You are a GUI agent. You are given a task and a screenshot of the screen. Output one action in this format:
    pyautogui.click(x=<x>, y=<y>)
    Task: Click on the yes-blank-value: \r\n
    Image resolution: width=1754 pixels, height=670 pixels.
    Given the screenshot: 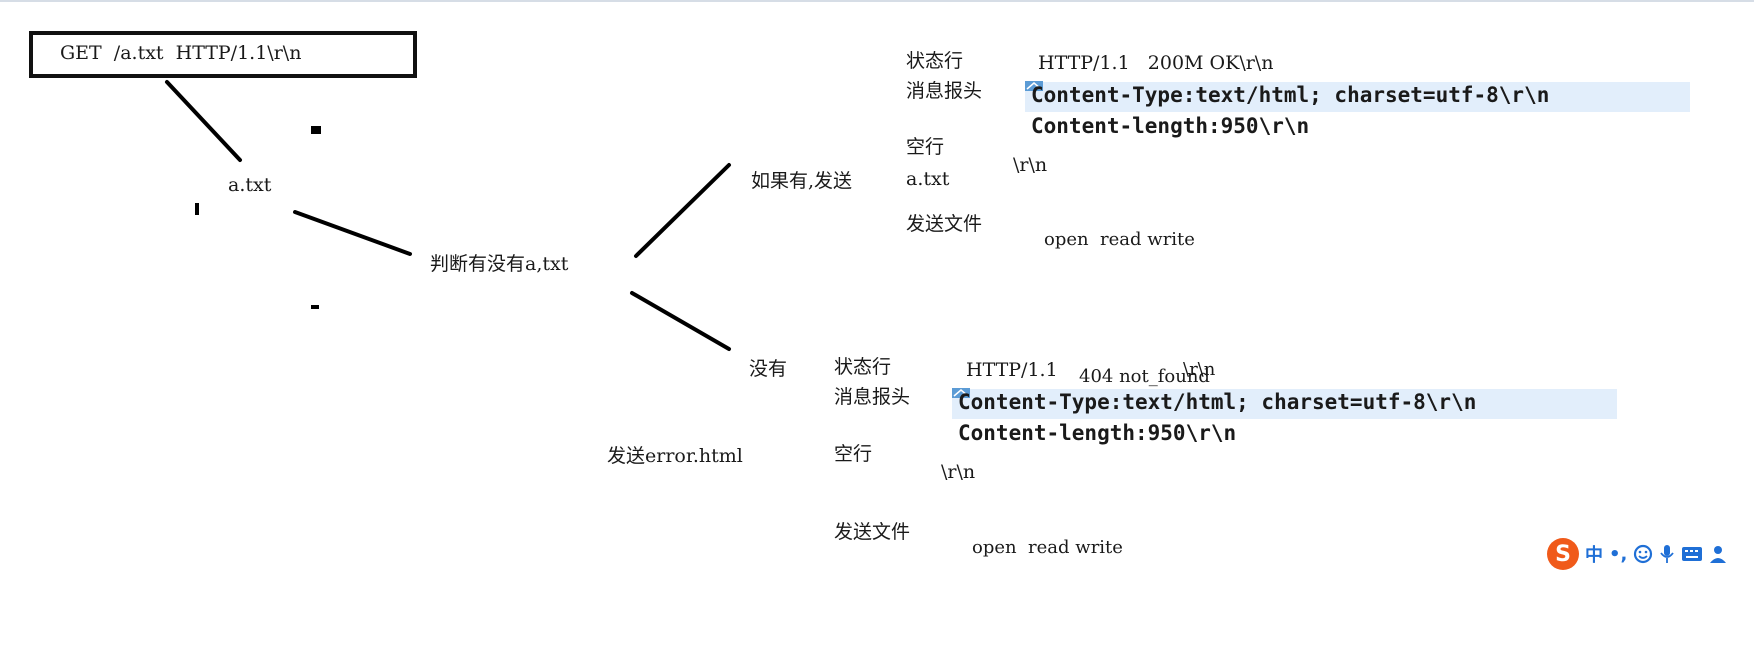 What is the action you would take?
    pyautogui.click(x=1030, y=165)
    